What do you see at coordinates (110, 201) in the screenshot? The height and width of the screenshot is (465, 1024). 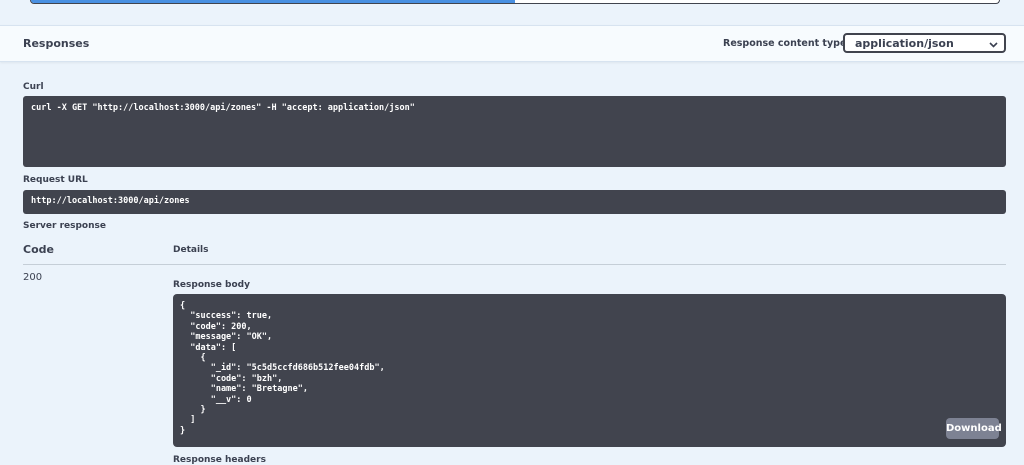 I see `request-url-text: http://localhost:3000/api/zones` at bounding box center [110, 201].